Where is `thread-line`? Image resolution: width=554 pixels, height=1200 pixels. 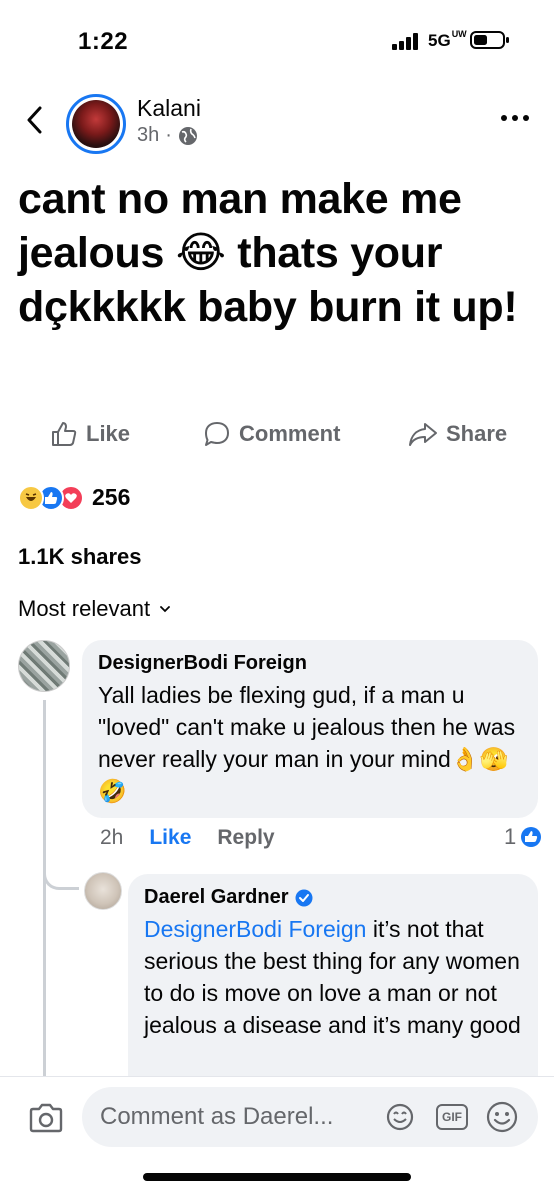
thread-line is located at coordinates (44, 890).